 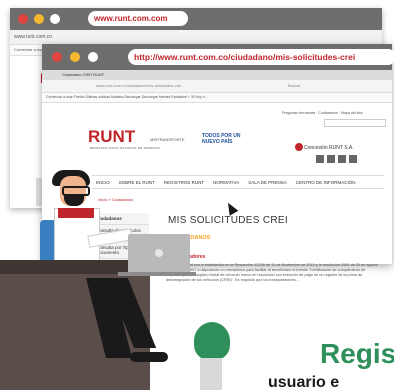 What do you see at coordinates (226, 182) in the screenshot?
I see `menu-item-normativa: NORMATIVA` at bounding box center [226, 182].